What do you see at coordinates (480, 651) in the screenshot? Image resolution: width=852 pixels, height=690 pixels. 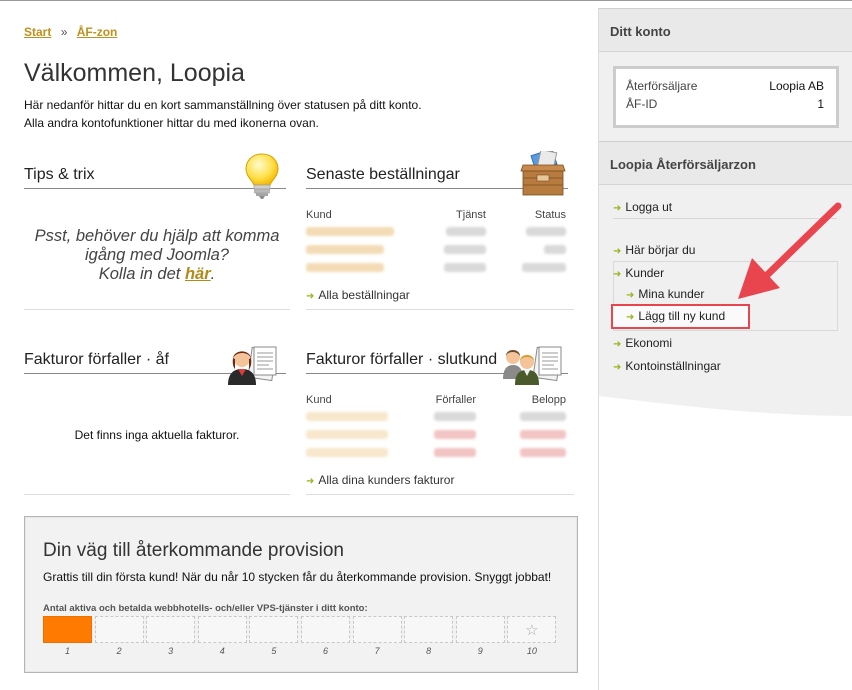 I see `progress-slot-number: 9` at bounding box center [480, 651].